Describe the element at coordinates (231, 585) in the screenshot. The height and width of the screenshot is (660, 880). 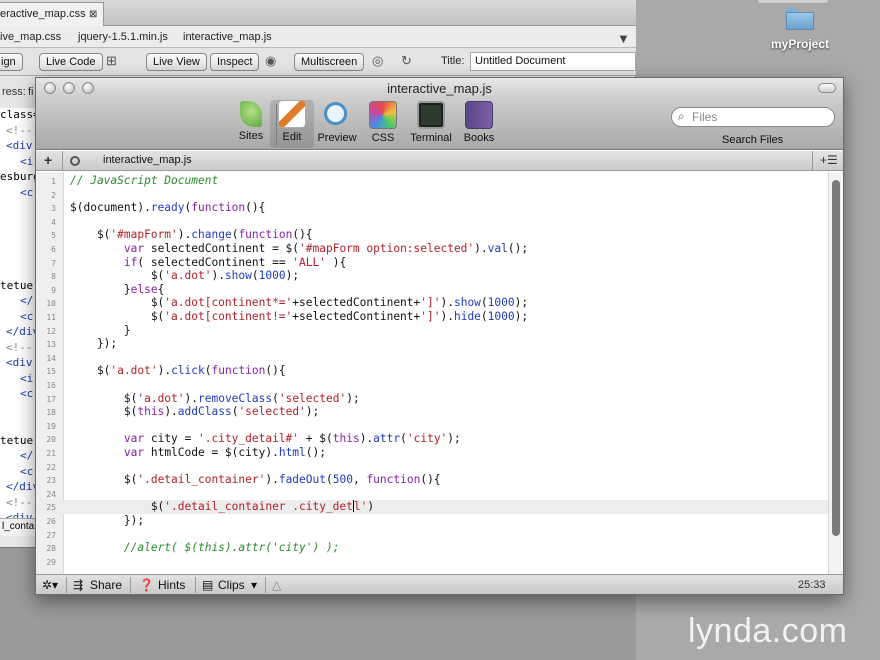
I see `clips-button: Clips` at that location.